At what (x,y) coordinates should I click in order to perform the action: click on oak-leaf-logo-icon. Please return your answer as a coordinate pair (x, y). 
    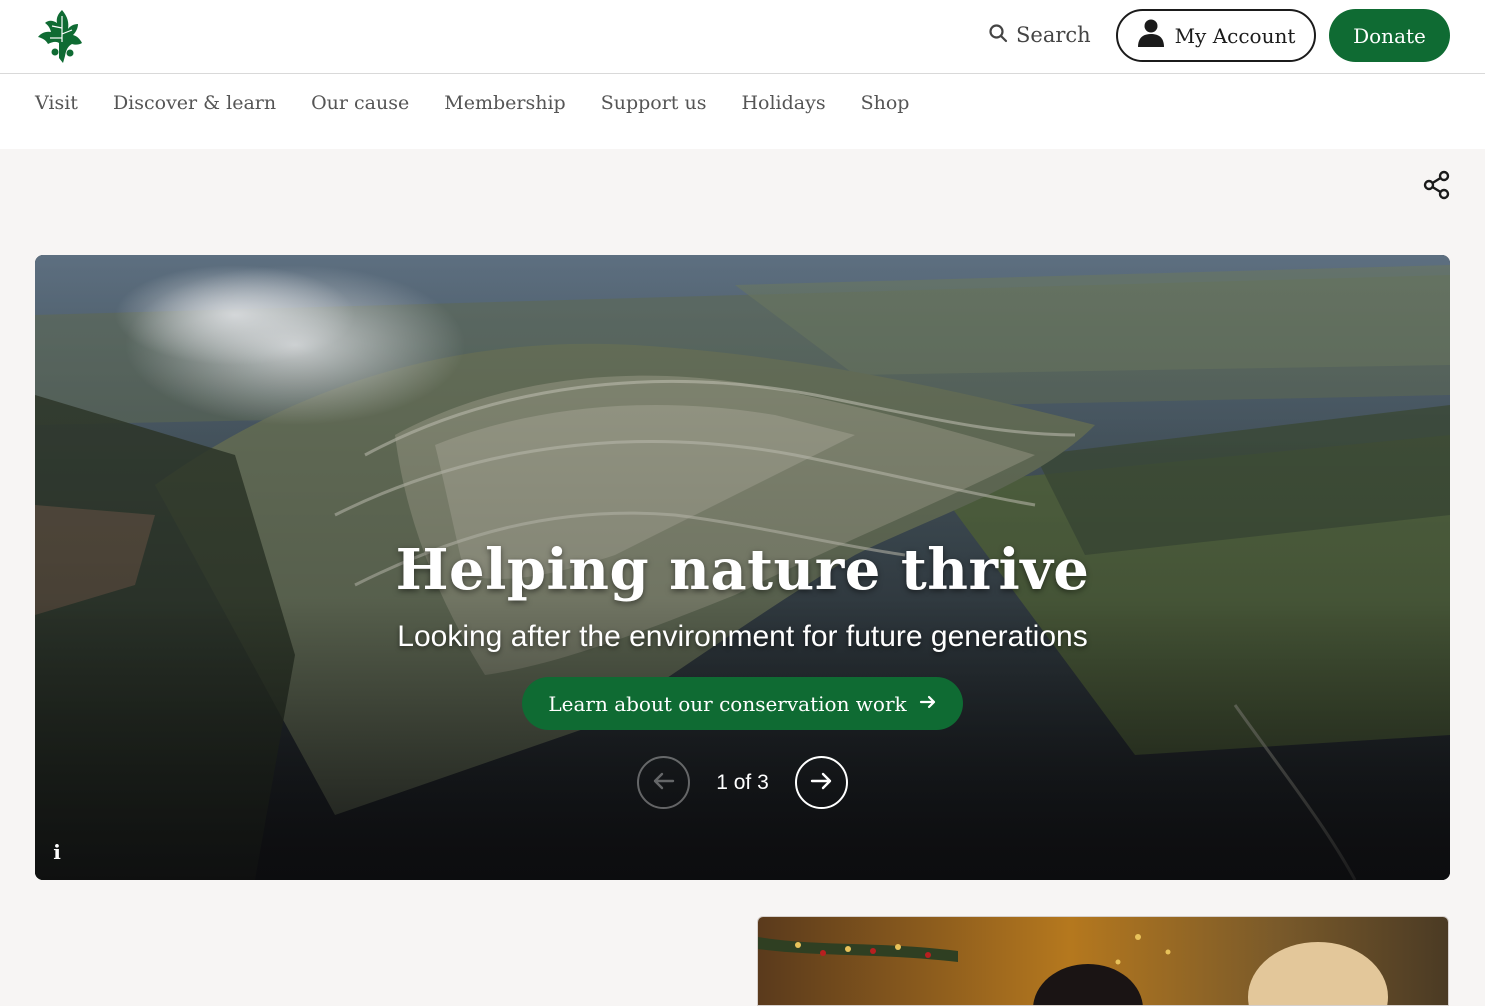
    Looking at the image, I should click on (62, 35).